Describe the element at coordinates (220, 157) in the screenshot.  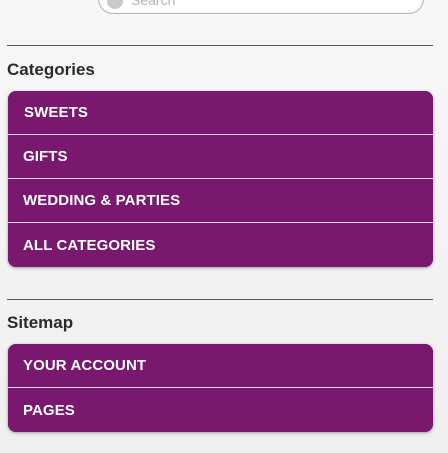
I see `category-item-gifts: GIFTS` at that location.